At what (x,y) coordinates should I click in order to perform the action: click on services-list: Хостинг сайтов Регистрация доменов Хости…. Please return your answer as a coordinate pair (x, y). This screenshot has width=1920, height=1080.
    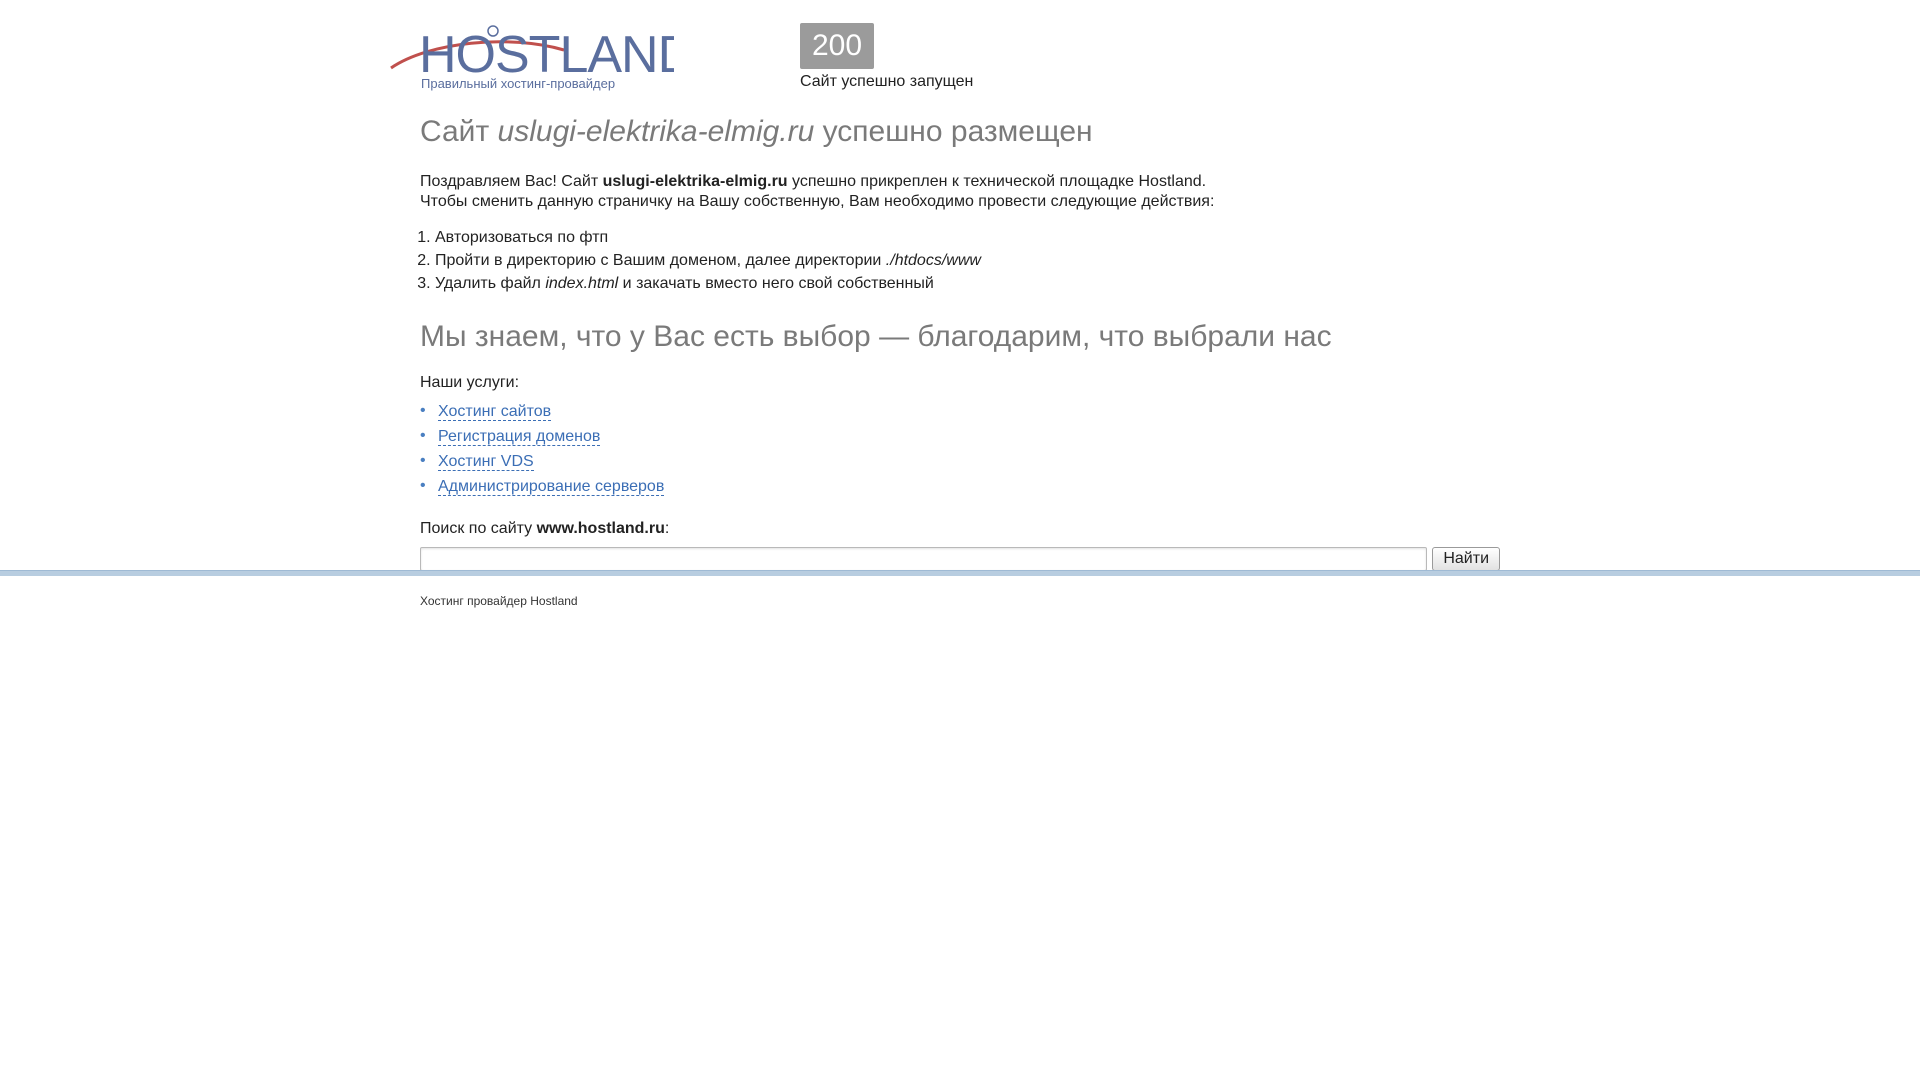
    Looking at the image, I should click on (960, 448).